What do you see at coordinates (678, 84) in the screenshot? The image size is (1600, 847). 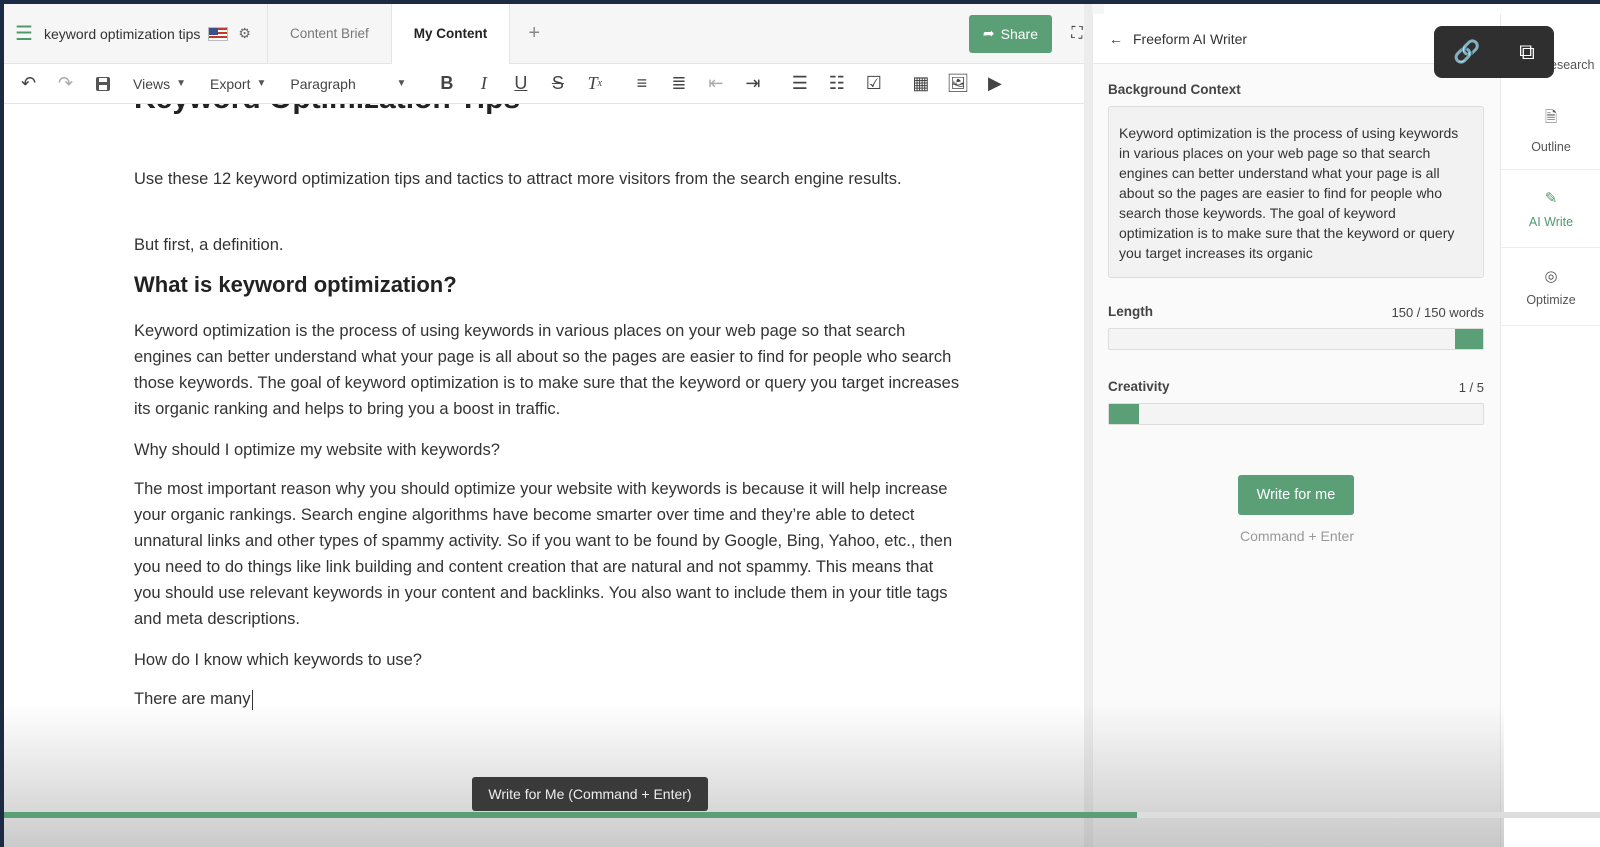 I see `align-center-icon: ≣` at bounding box center [678, 84].